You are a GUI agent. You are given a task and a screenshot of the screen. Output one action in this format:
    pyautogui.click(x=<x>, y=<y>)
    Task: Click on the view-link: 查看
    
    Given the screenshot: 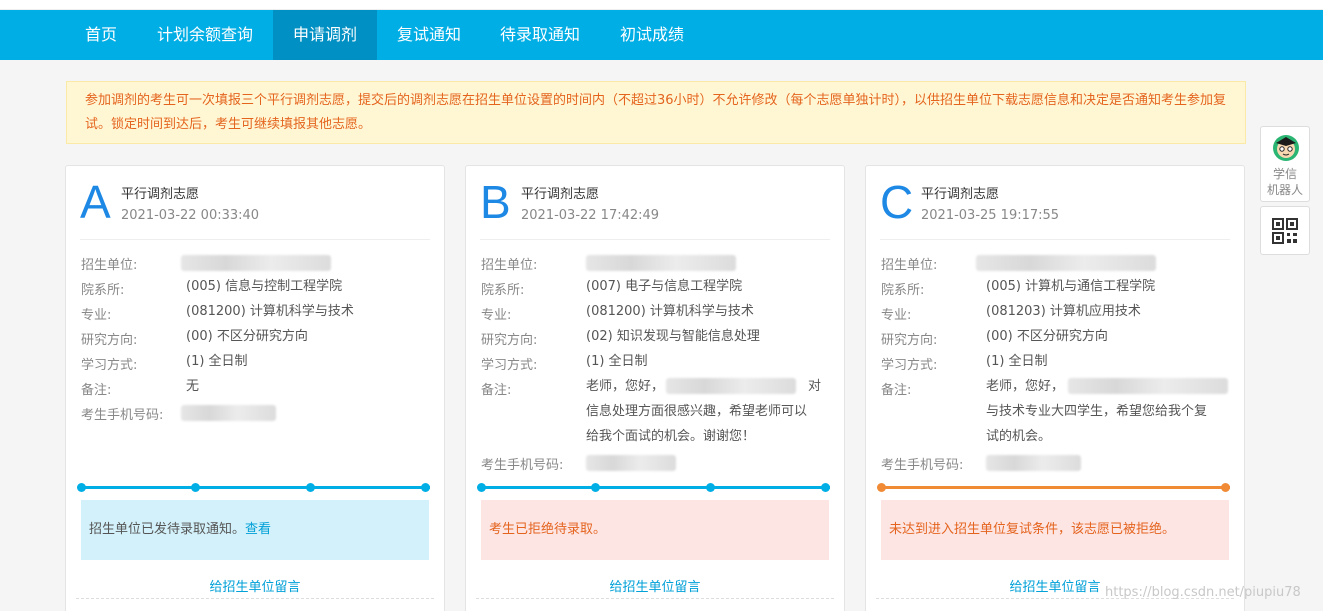 What is the action you would take?
    pyautogui.click(x=258, y=529)
    